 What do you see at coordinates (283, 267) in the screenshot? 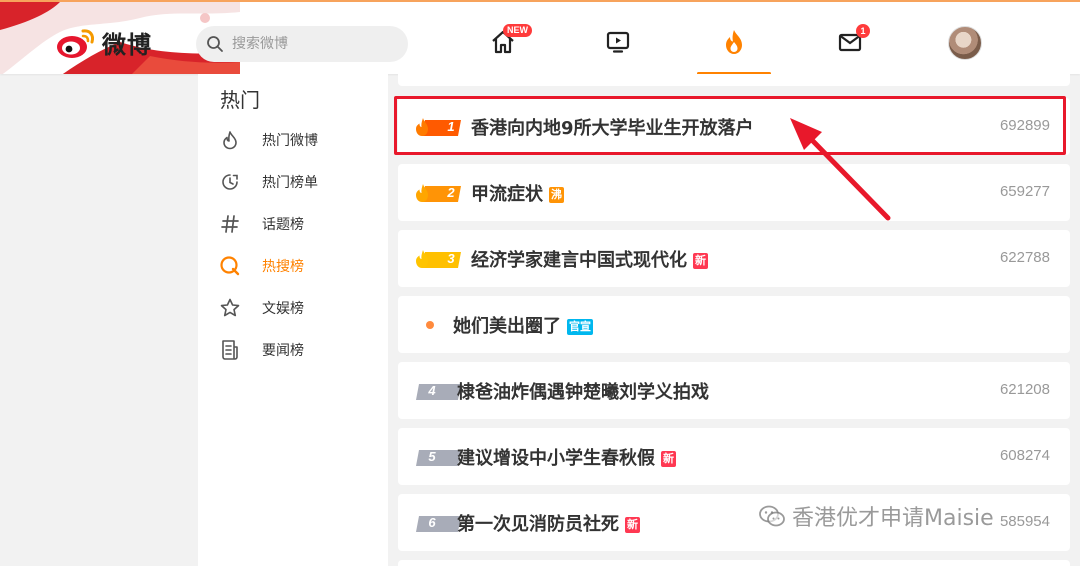
I see `sidebar-item-label: 热搜榜` at bounding box center [283, 267].